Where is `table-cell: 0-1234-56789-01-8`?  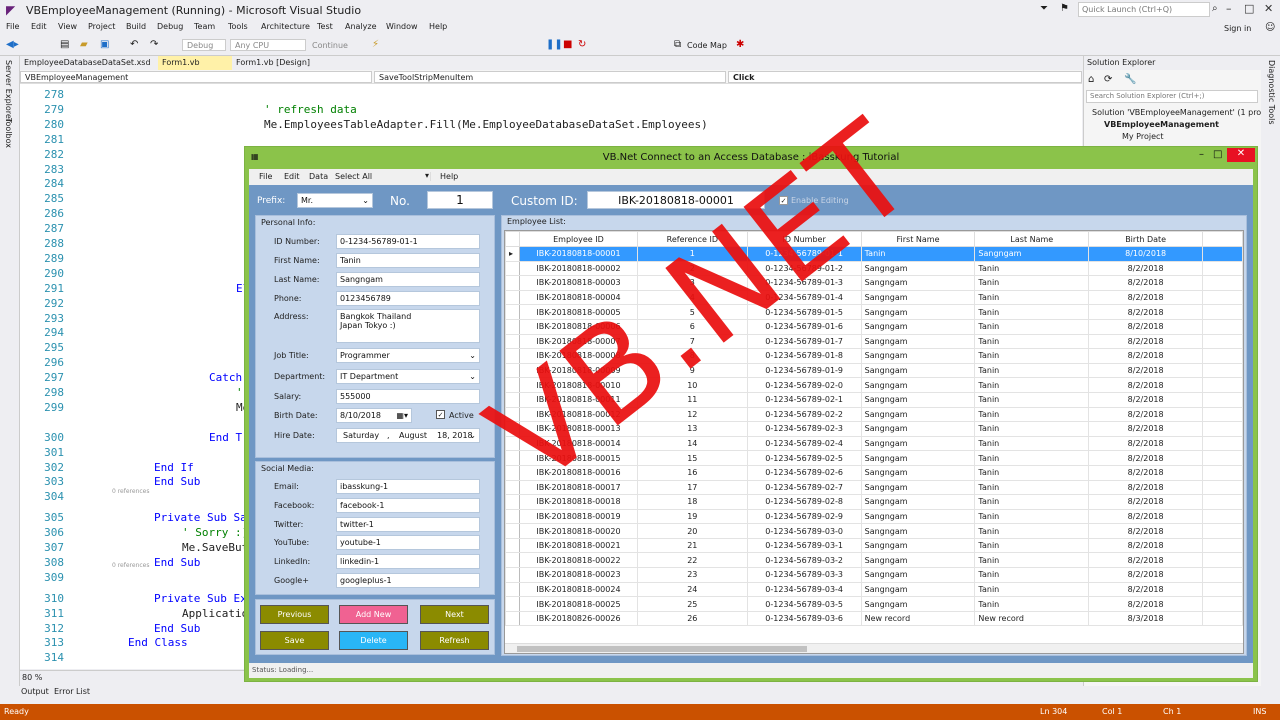
table-cell: 0-1234-56789-01-8 is located at coordinates (804, 356).